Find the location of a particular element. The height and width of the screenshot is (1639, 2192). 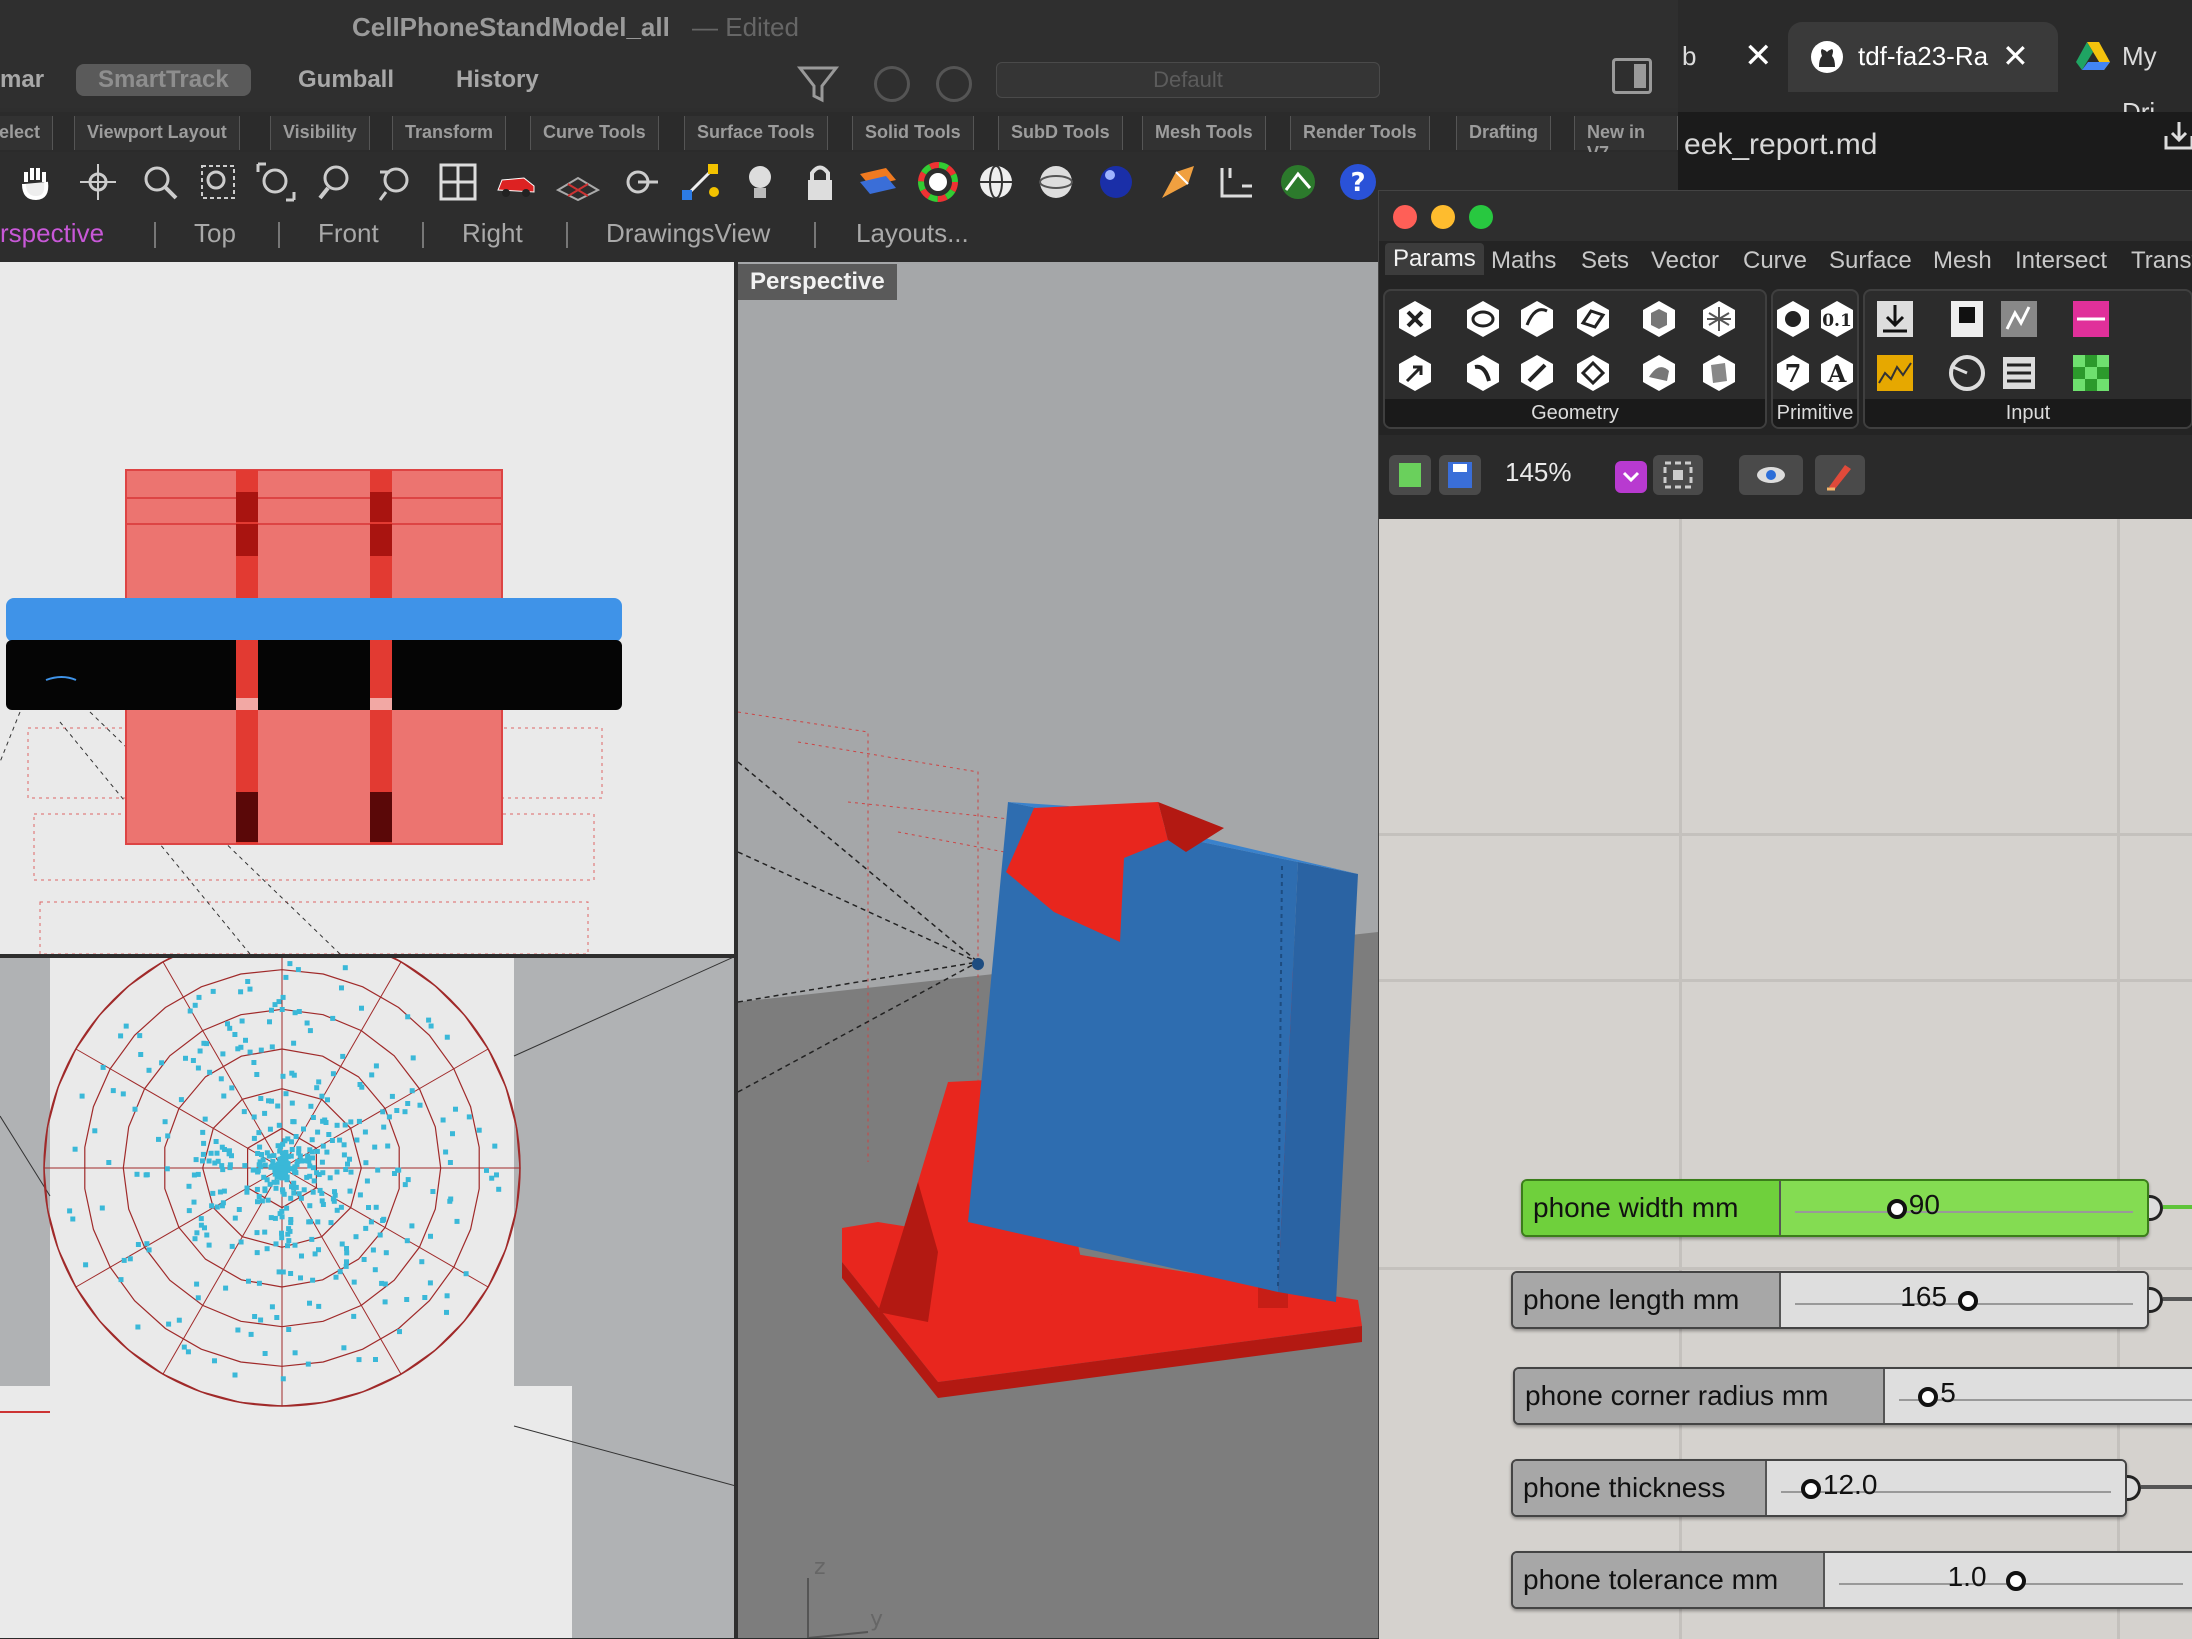

slider-phone-tolerance: phone tolerance mm 1.0 is located at coordinates (1851, 1580).